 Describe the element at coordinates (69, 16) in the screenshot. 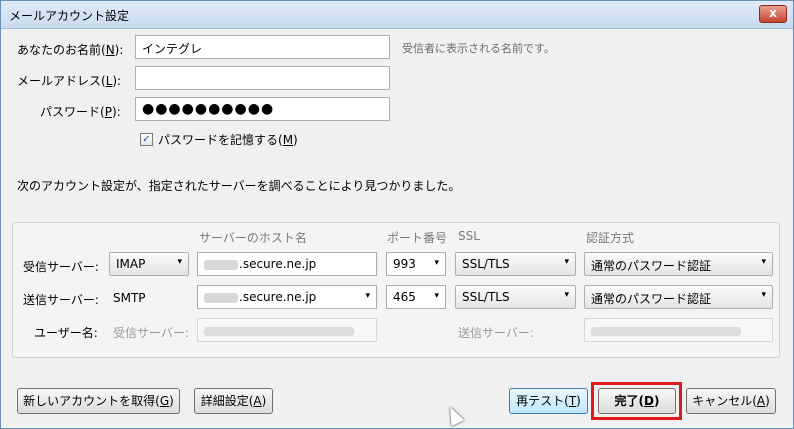

I see `window-title: メールアカウント設定` at that location.